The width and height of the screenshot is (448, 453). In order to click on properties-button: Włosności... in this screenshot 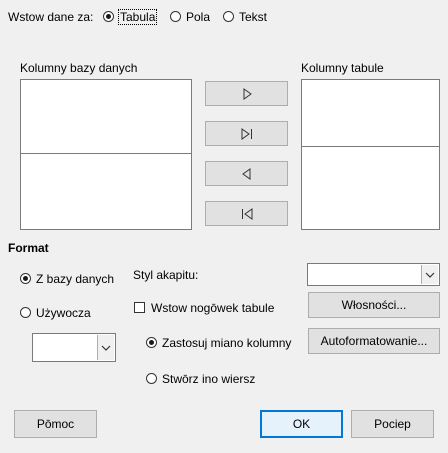, I will do `click(374, 305)`.